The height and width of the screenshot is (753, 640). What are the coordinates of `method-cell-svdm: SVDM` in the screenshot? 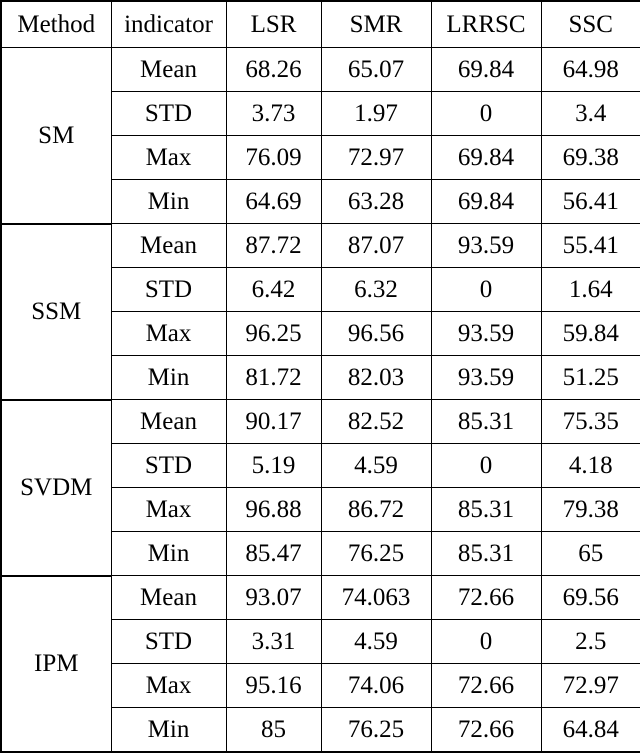 It's located at (56, 488).